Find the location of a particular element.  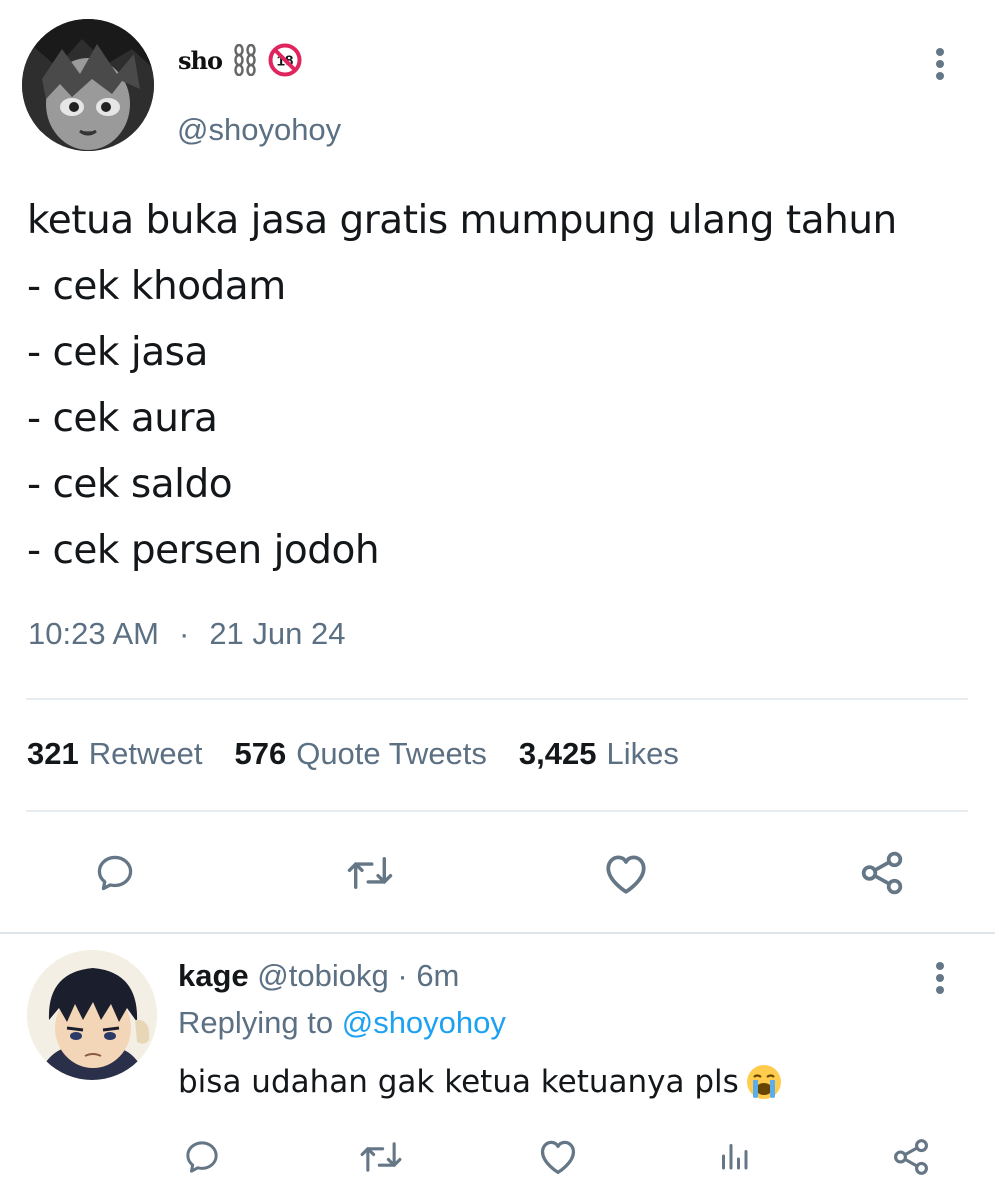

quote-tweets-count: 576 is located at coordinates (260, 754).